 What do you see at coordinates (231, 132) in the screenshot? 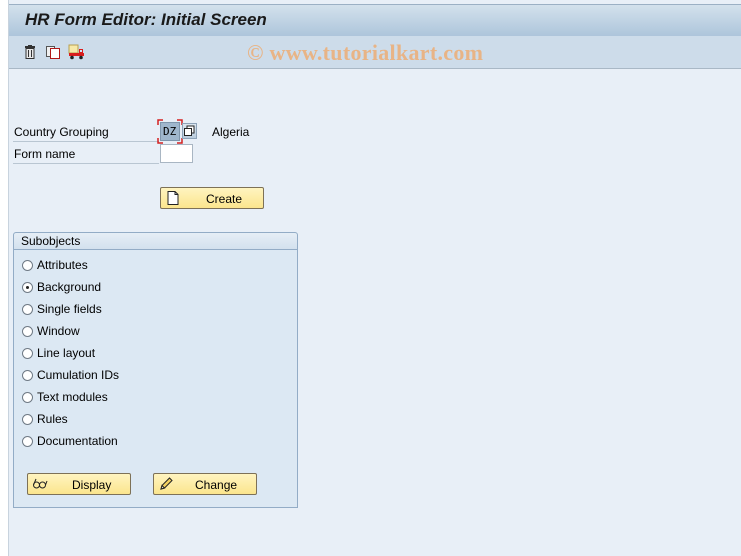
I see `country-description: Algeria` at bounding box center [231, 132].